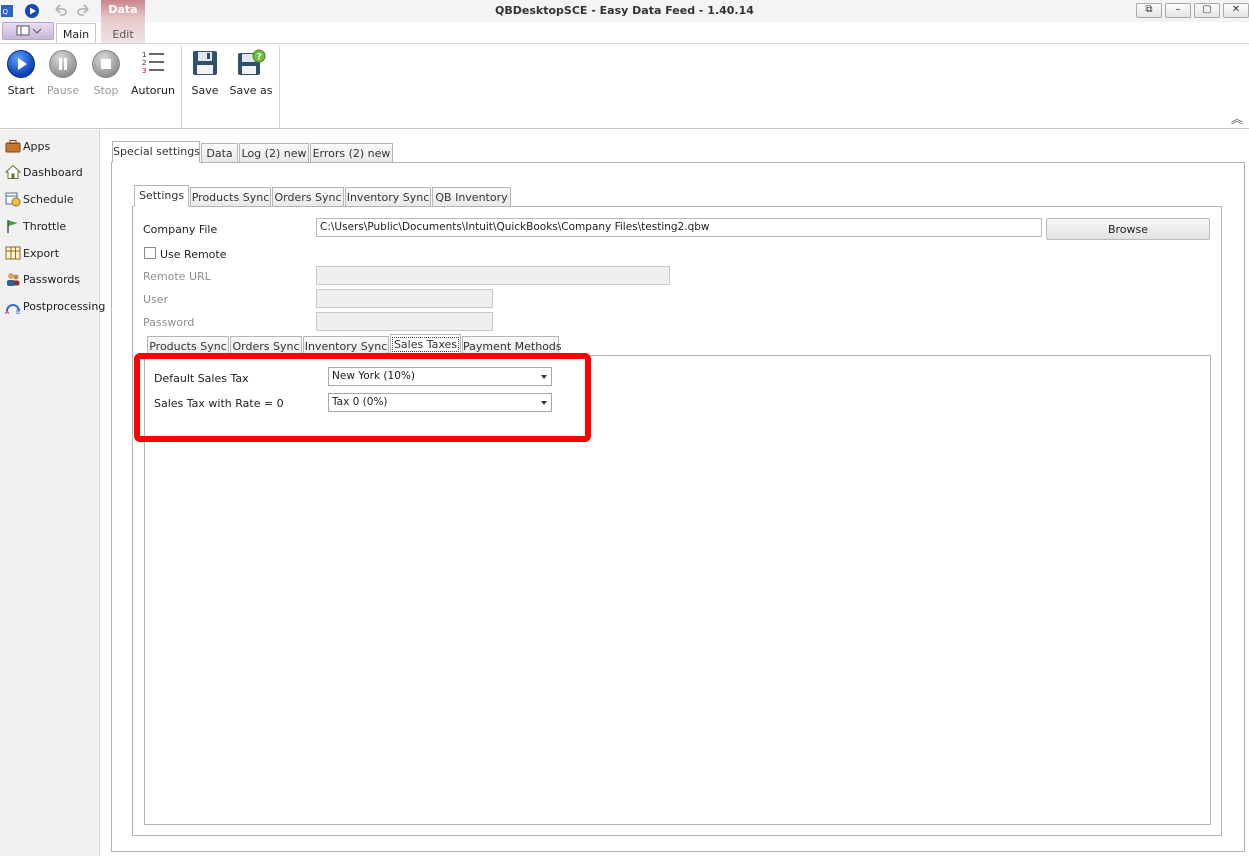  Describe the element at coordinates (219, 153) in the screenshot. I see `tab-data: Data` at that location.